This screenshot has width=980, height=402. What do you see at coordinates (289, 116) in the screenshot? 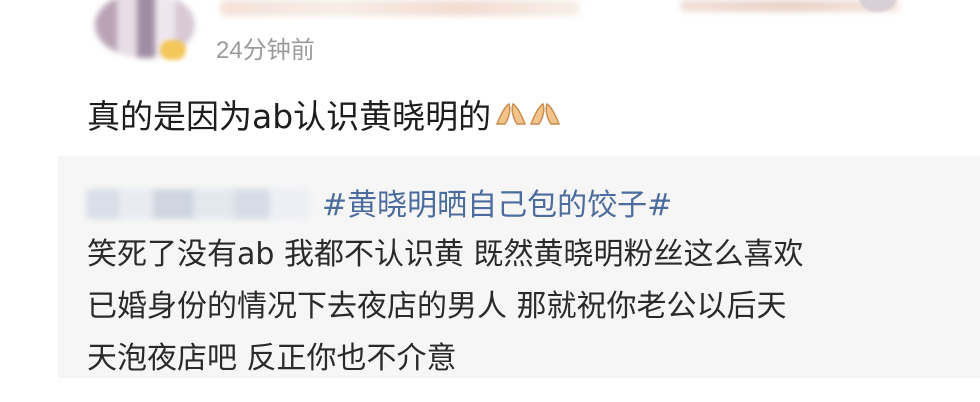
I see `comment-text: 真的是因为ab认识黄晓明的` at bounding box center [289, 116].